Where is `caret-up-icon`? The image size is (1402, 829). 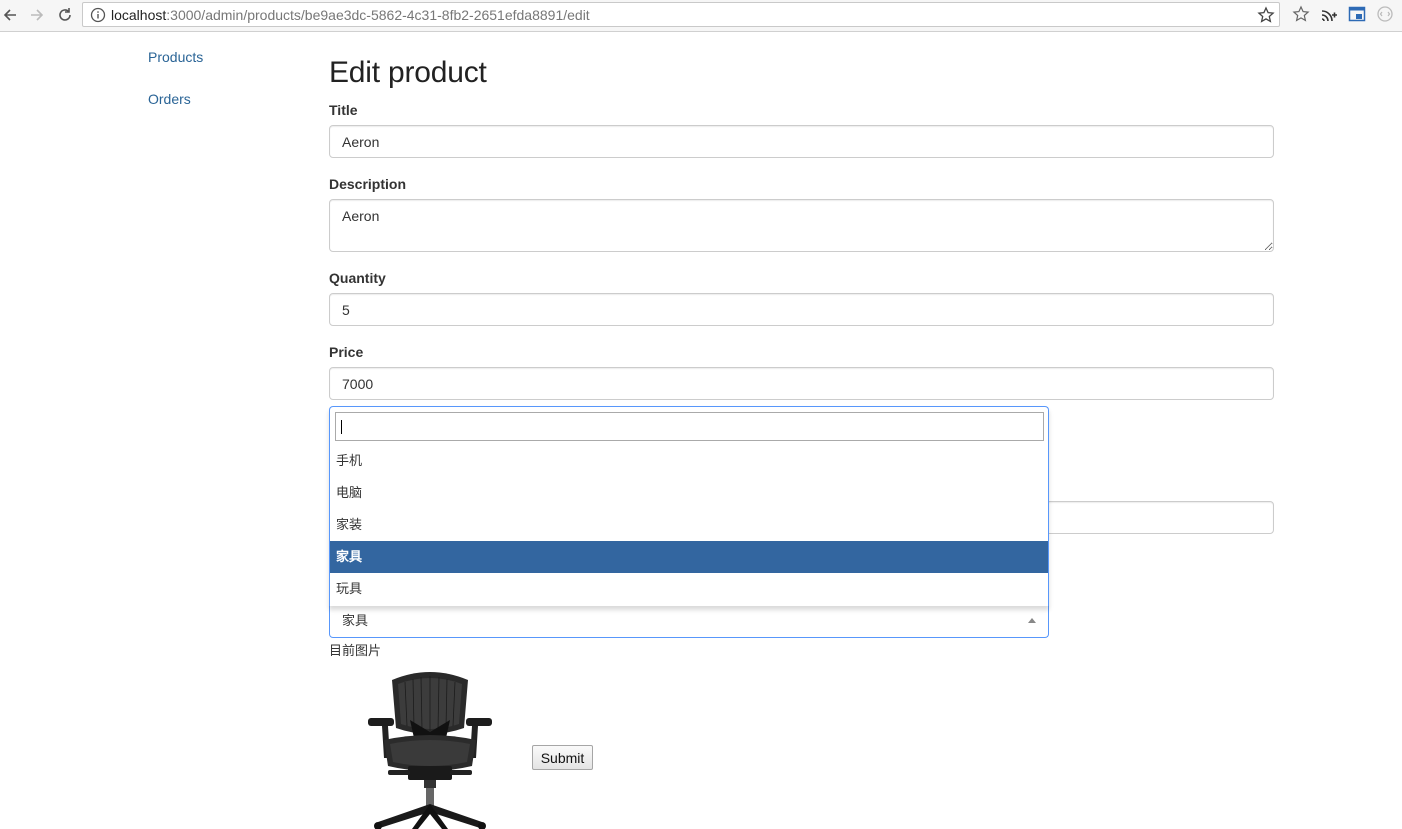
caret-up-icon is located at coordinates (1032, 620).